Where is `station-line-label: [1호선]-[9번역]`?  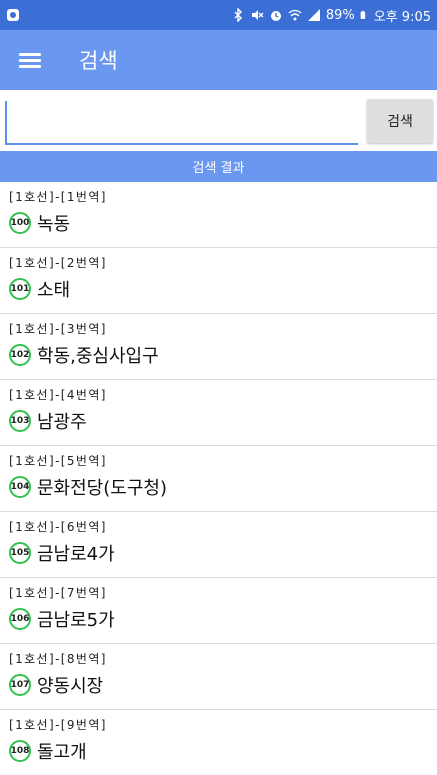
station-line-label: [1호선]-[9번역] is located at coordinates (58, 725).